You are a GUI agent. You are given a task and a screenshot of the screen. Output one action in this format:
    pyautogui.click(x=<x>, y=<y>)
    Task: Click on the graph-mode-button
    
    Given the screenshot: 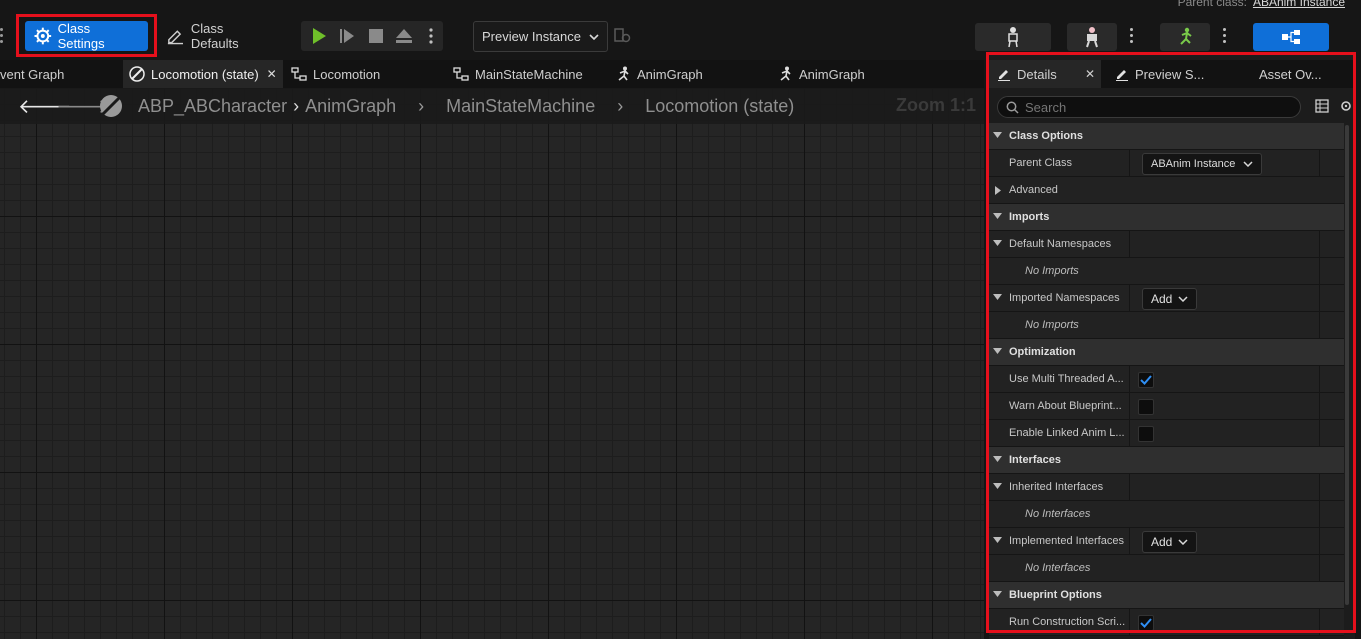 What is the action you would take?
    pyautogui.click(x=1291, y=37)
    